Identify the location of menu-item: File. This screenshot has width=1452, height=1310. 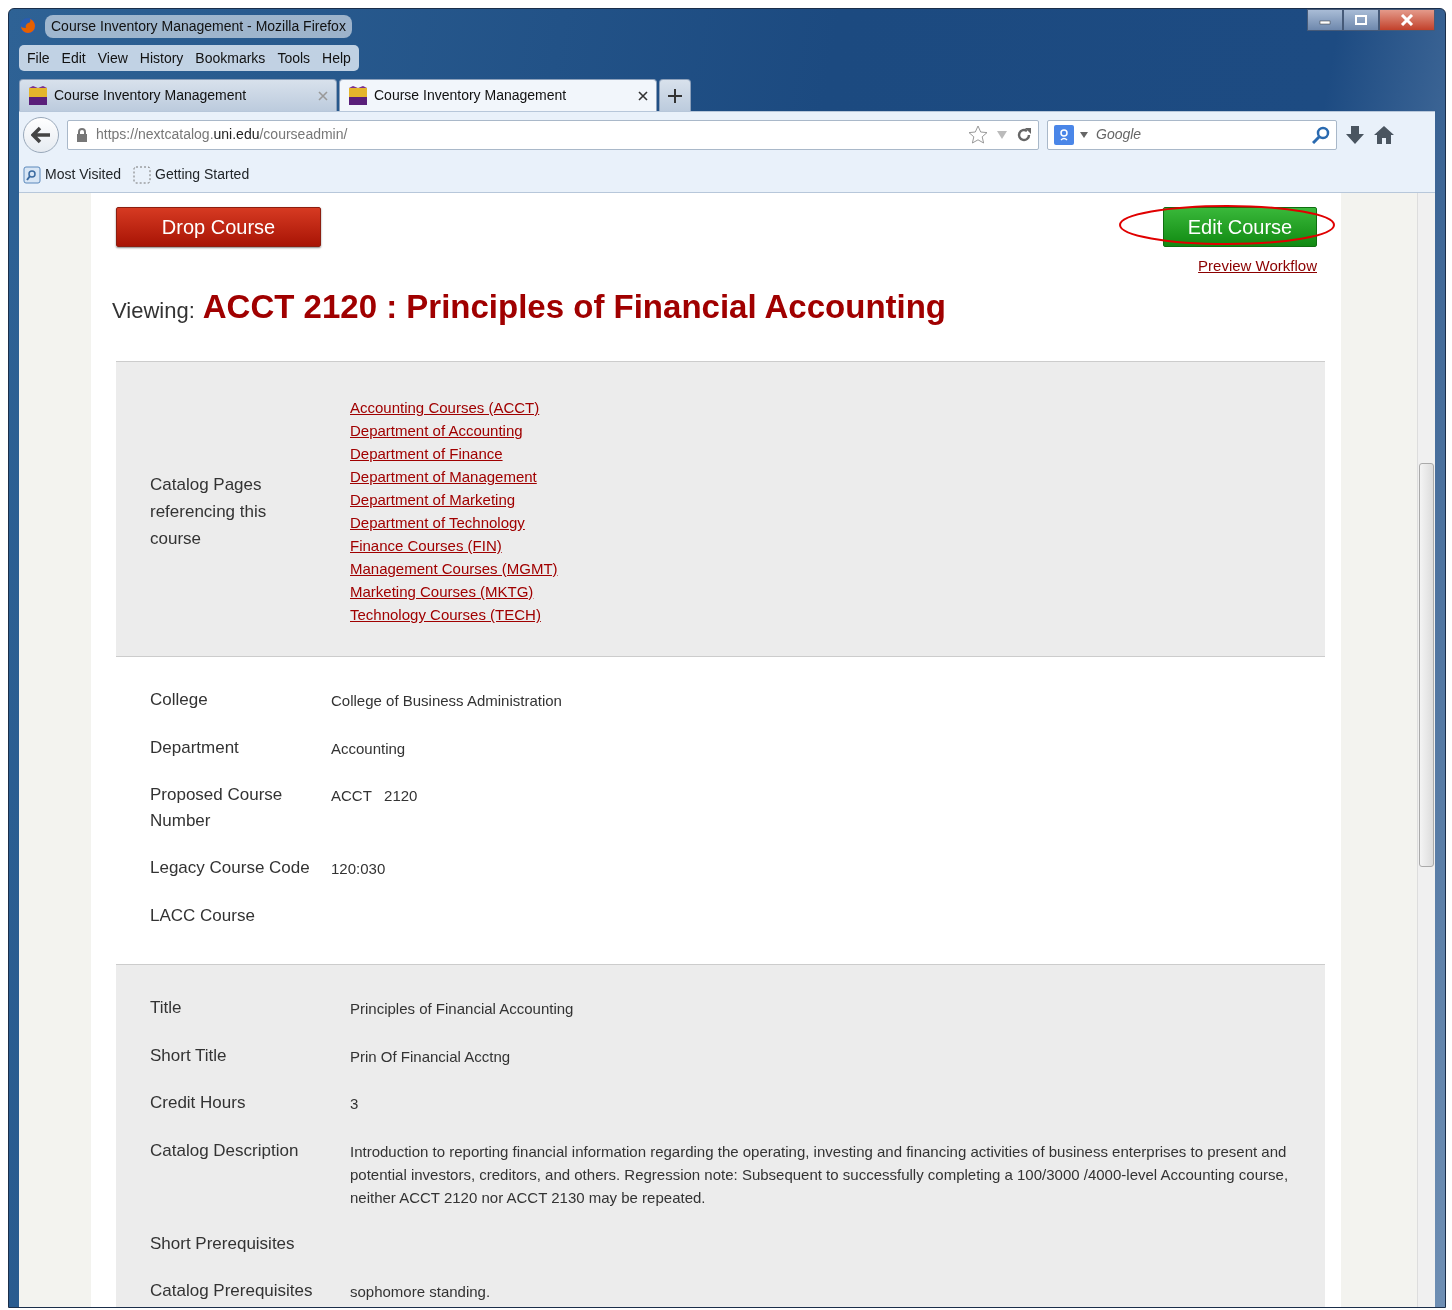
(38, 58).